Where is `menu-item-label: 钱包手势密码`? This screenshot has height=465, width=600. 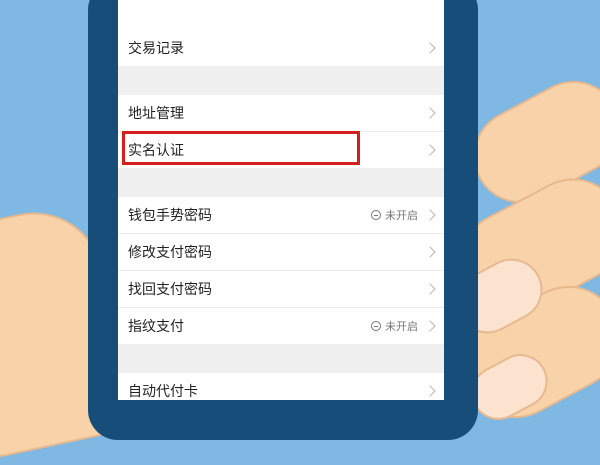 menu-item-label: 钱包手势密码 is located at coordinates (170, 216).